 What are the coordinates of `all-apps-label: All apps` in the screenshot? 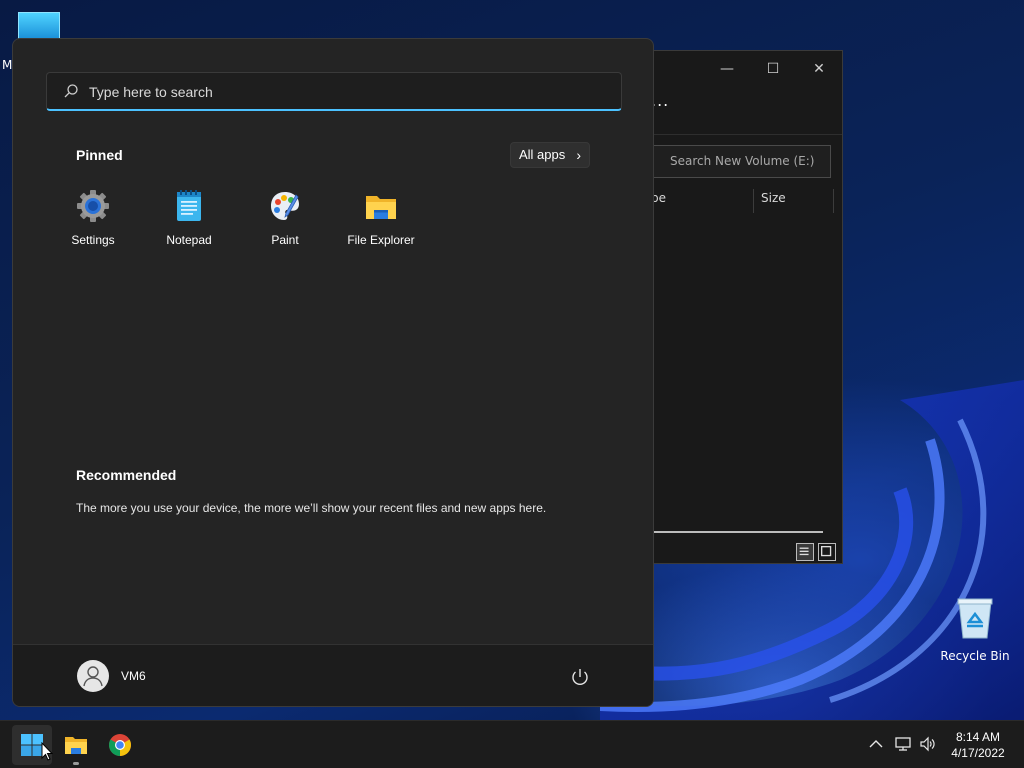 It's located at (542, 154).